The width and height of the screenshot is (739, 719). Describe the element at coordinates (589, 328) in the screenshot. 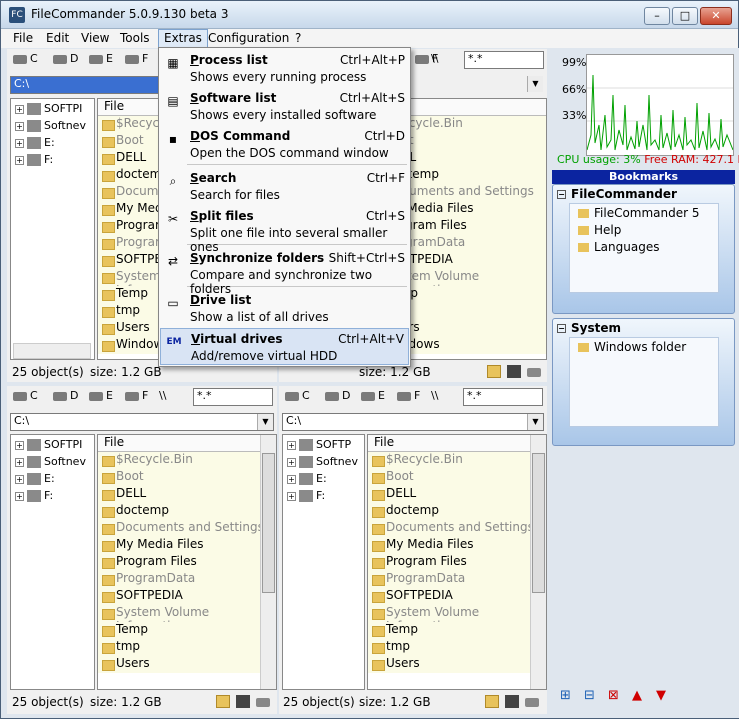

I see `bookmark-group-header: − System` at that location.